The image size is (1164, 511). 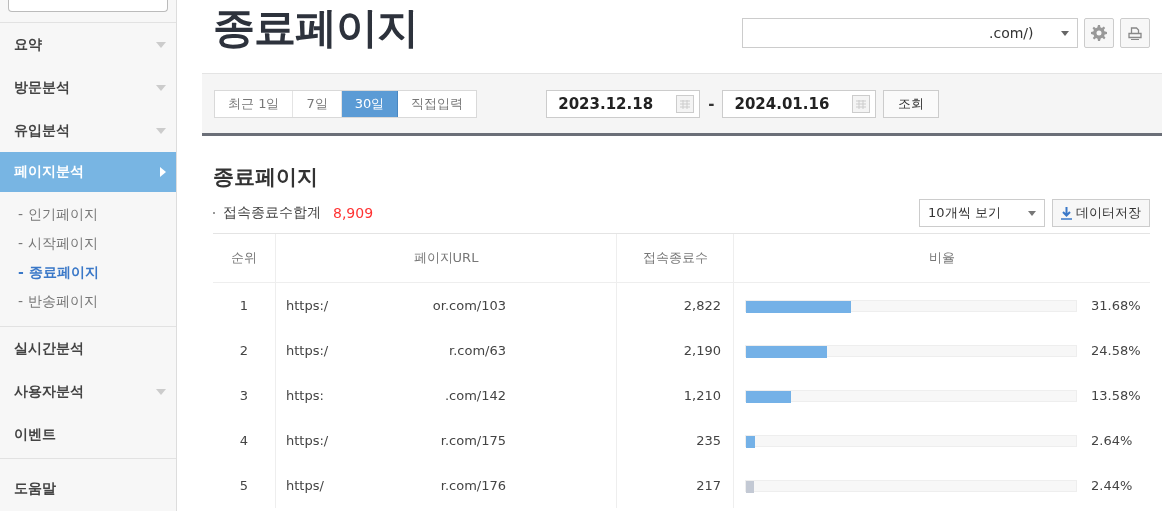 I want to click on url-text: r.com/176, so click(x=473, y=485).